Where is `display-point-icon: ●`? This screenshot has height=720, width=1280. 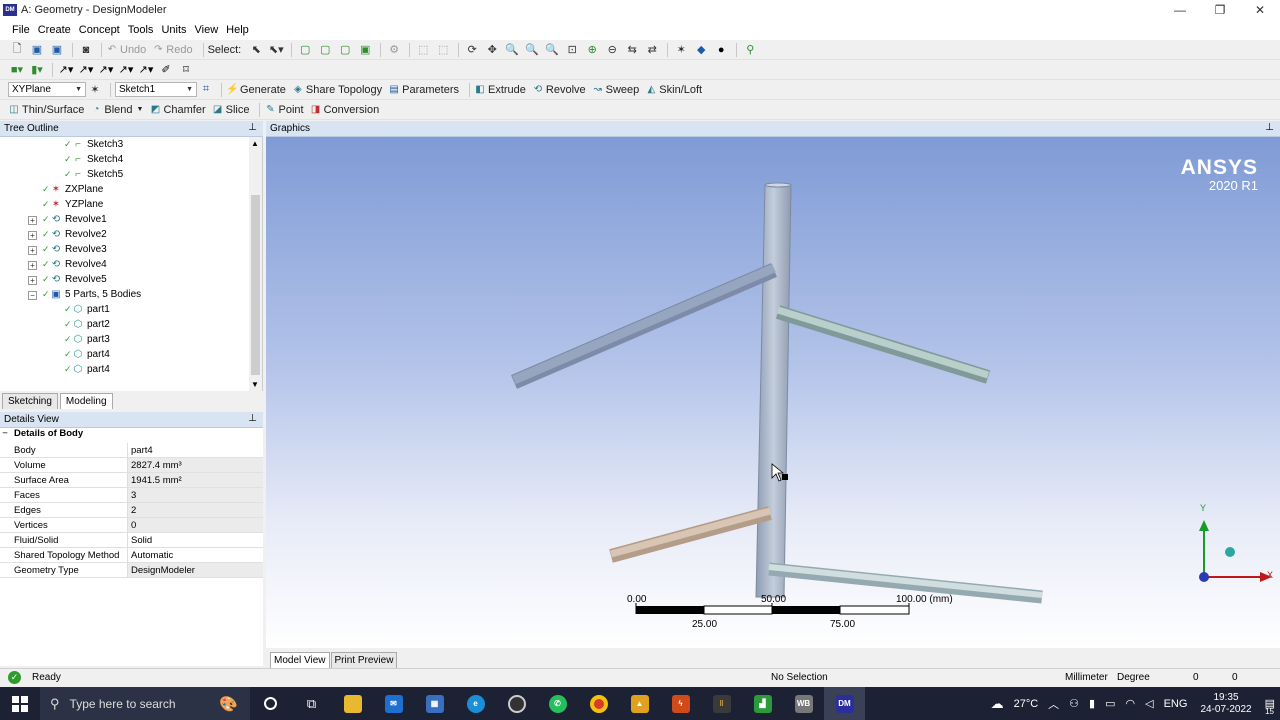
display-point-icon: ● is located at coordinates (721, 50).